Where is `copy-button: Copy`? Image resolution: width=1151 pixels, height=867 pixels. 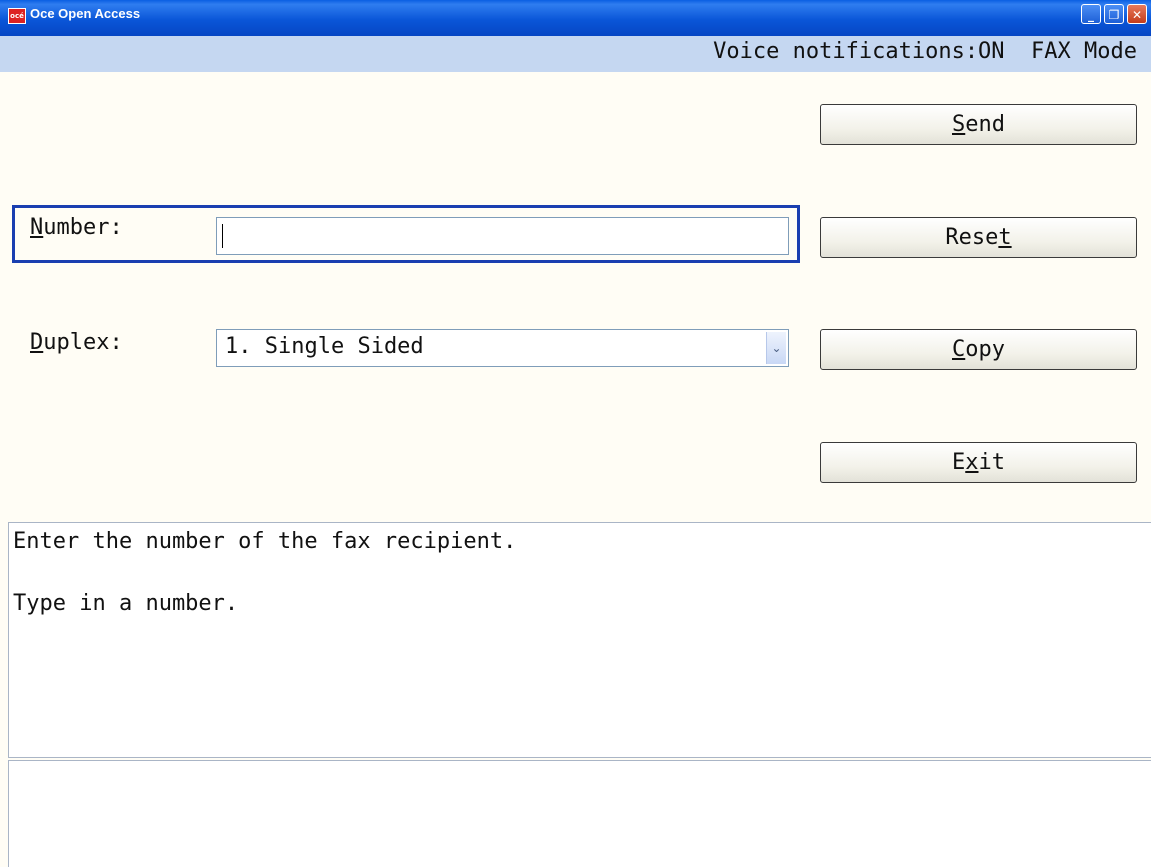
copy-button: Copy is located at coordinates (978, 349).